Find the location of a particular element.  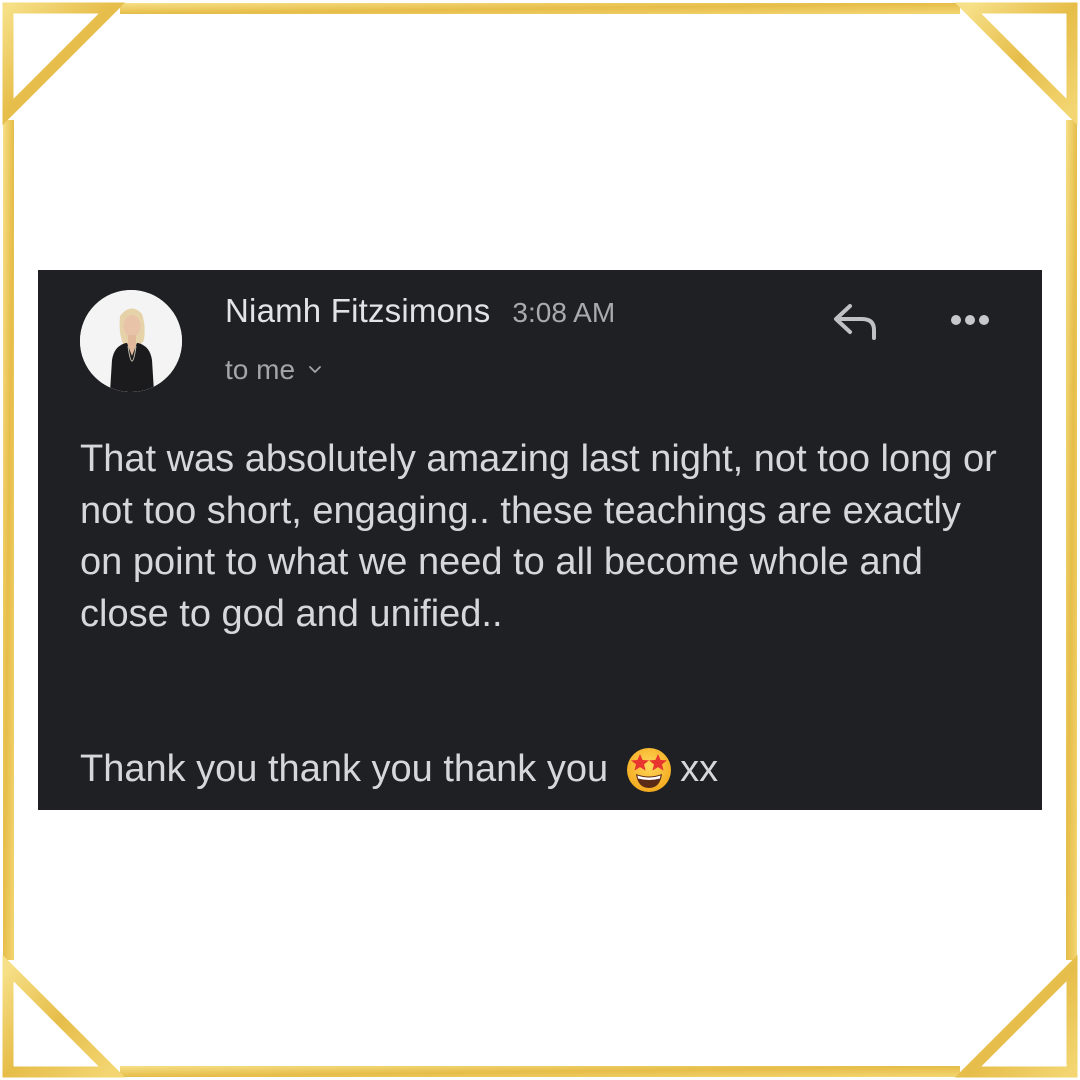

sender-avatar is located at coordinates (131, 341).